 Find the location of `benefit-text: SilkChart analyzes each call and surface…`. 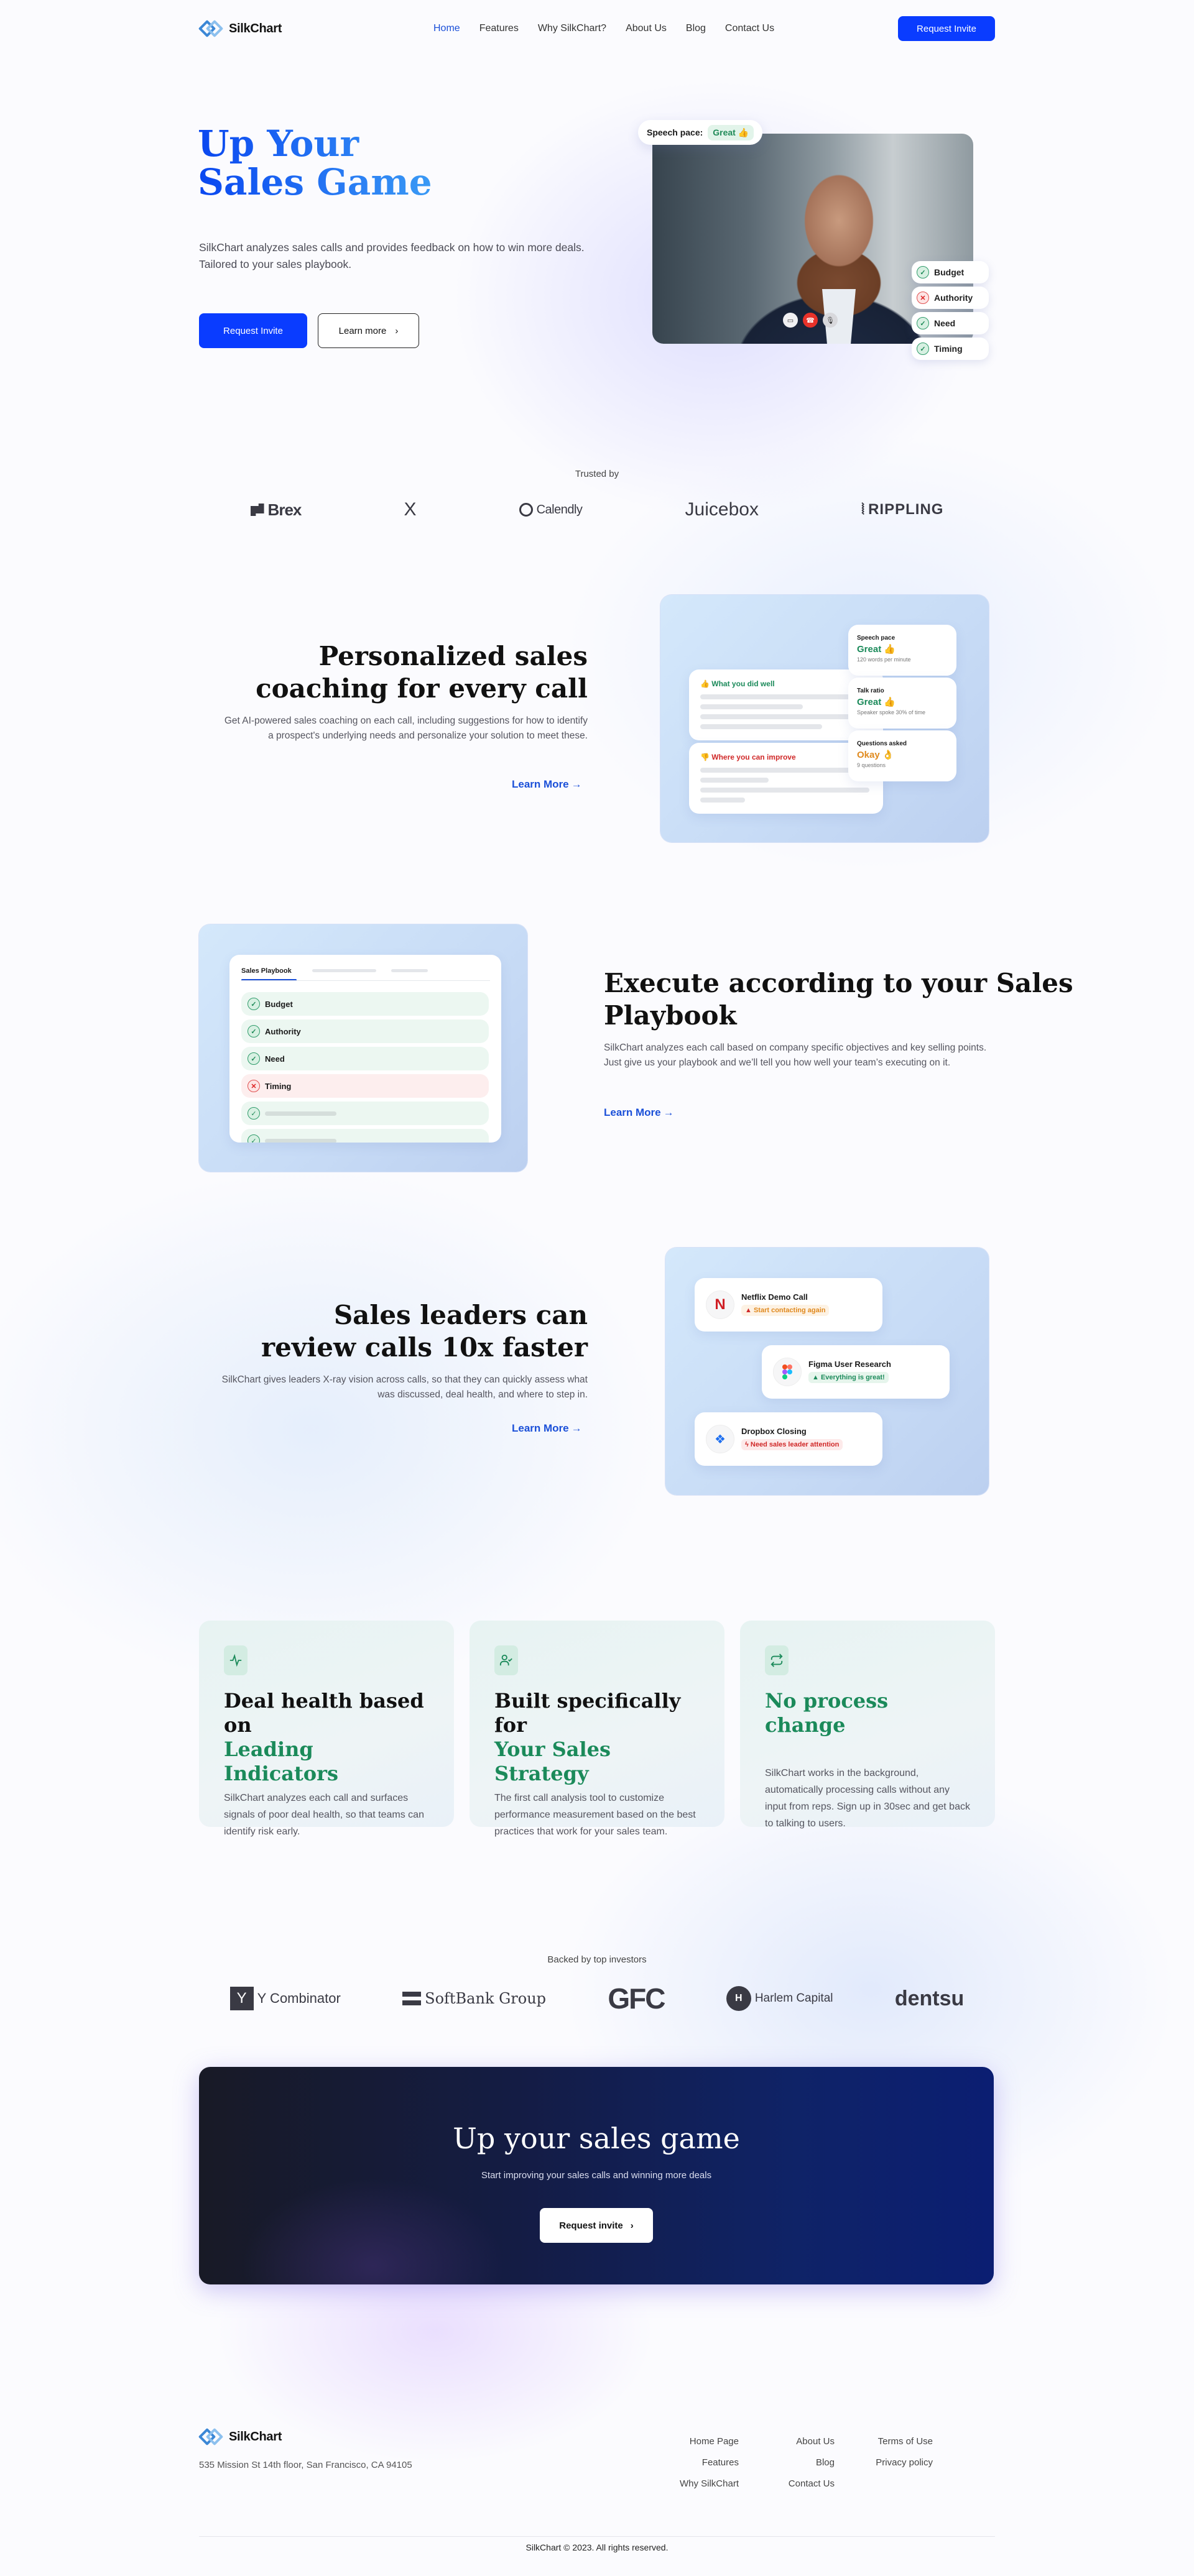

benefit-text: SilkChart analyzes each call and surface… is located at coordinates (324, 1815).